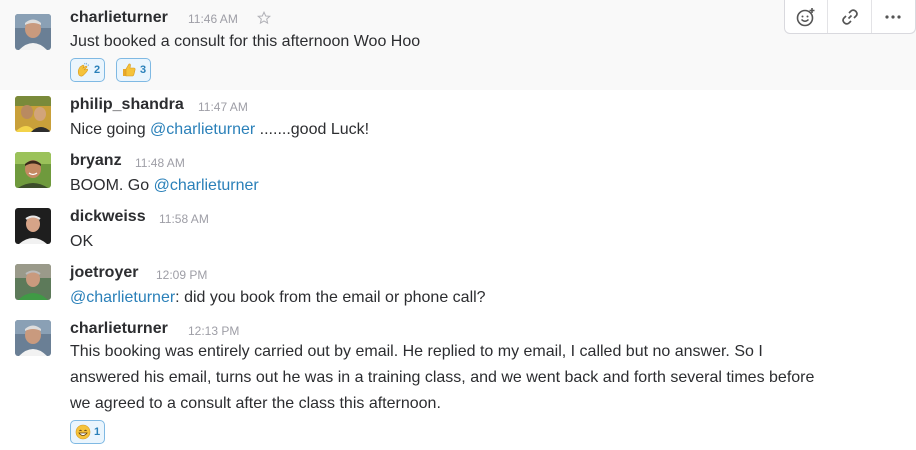 The width and height of the screenshot is (916, 450). What do you see at coordinates (83, 432) in the screenshot?
I see `grinning-face-icon` at bounding box center [83, 432].